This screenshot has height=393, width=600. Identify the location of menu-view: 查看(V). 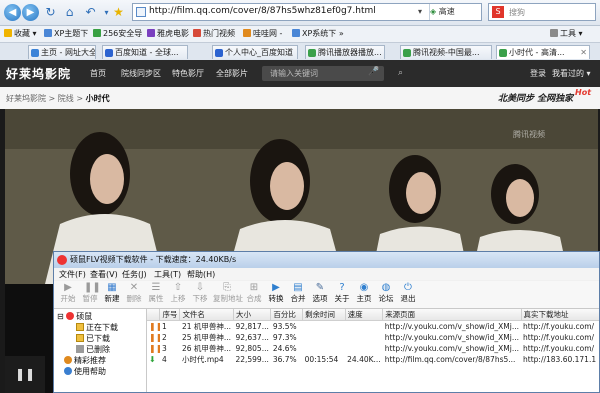
(104, 274).